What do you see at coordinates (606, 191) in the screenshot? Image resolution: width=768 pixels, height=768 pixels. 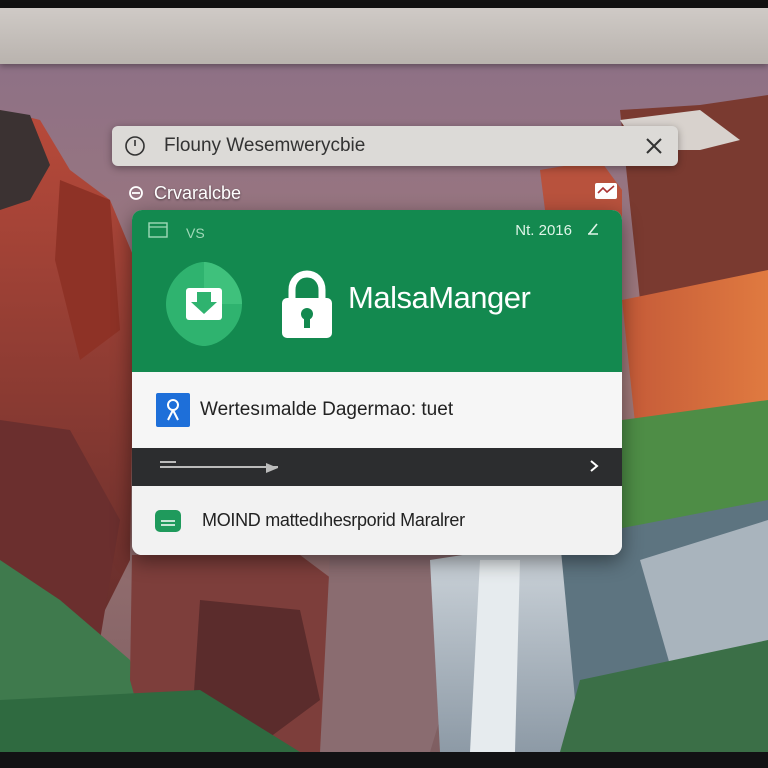 I see `mail-icon` at bounding box center [606, 191].